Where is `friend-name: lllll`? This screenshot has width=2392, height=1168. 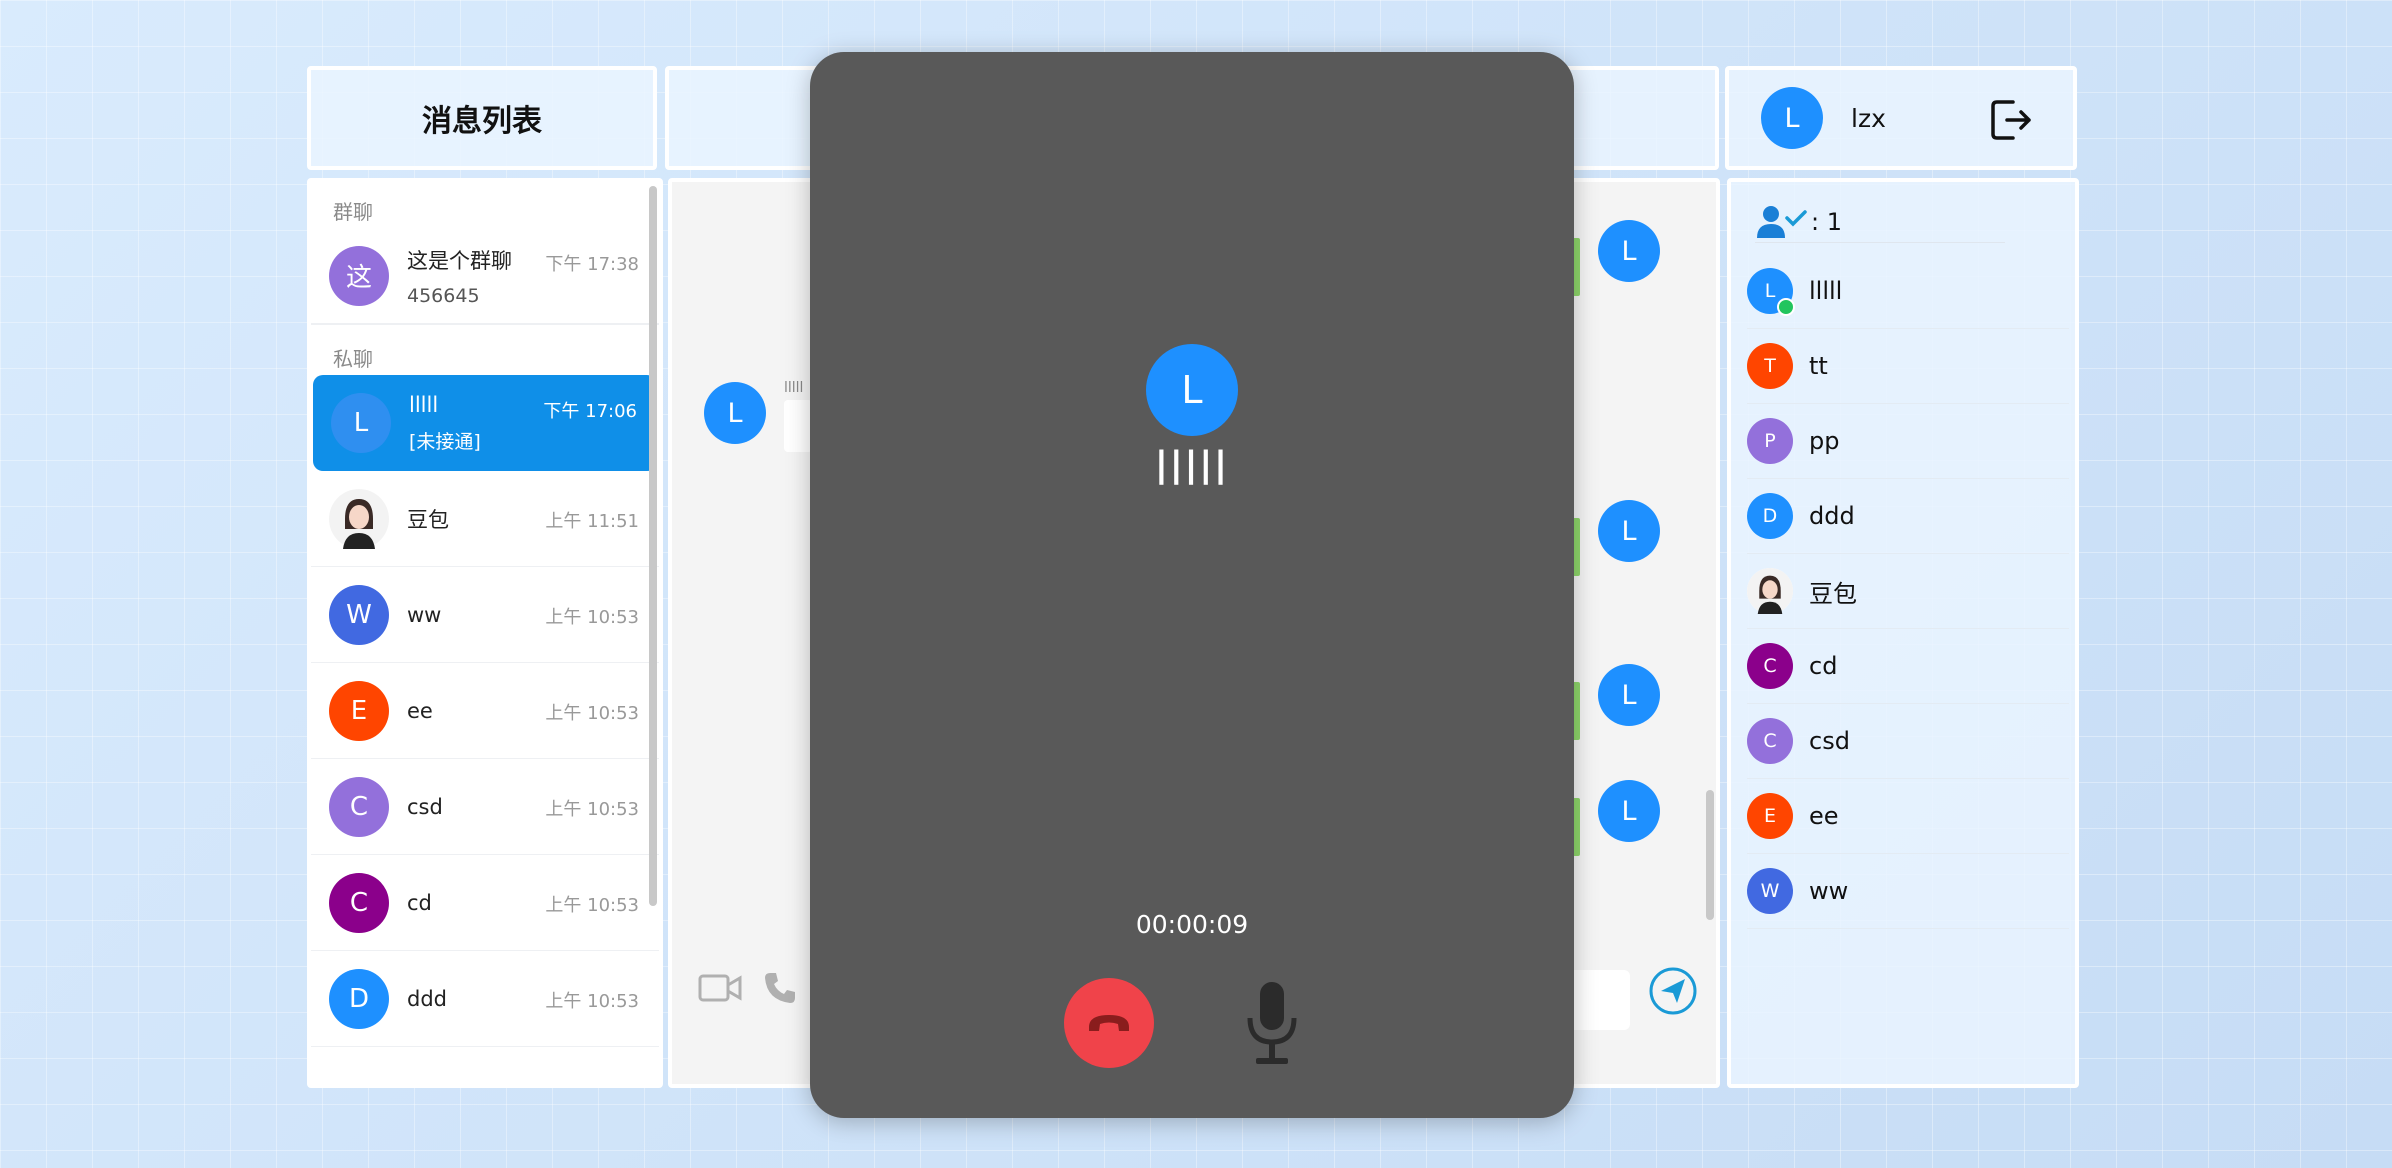 friend-name: lllll is located at coordinates (1826, 291).